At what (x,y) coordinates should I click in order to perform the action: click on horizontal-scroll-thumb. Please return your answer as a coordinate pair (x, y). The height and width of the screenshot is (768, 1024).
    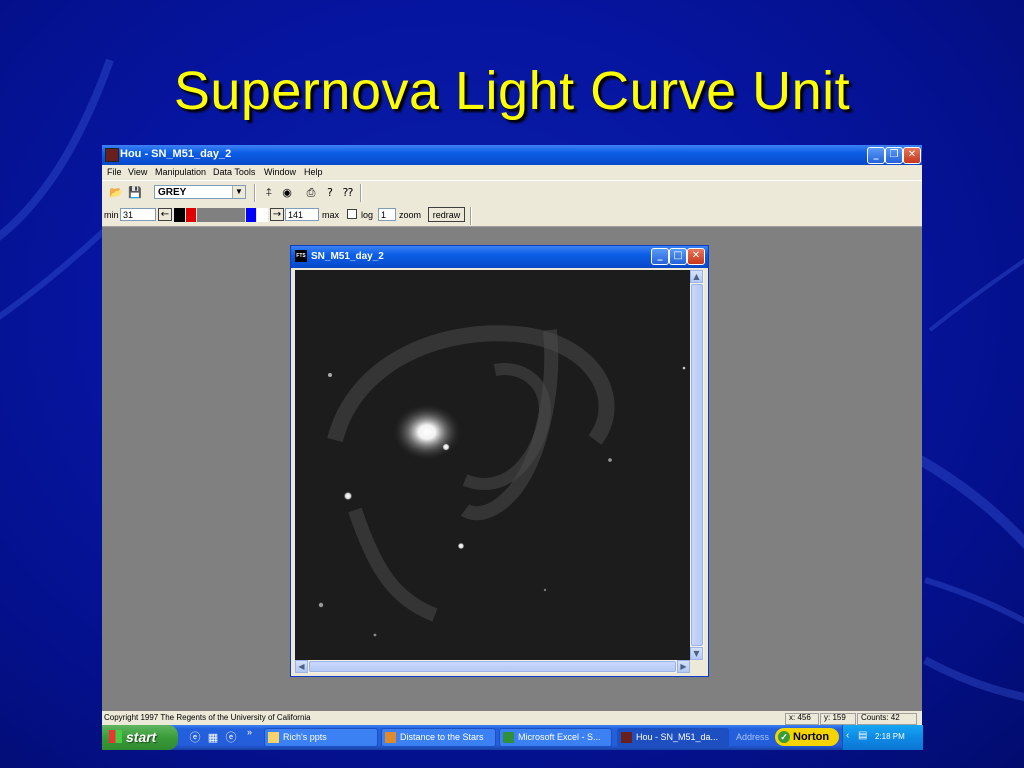
    Looking at the image, I should click on (492, 666).